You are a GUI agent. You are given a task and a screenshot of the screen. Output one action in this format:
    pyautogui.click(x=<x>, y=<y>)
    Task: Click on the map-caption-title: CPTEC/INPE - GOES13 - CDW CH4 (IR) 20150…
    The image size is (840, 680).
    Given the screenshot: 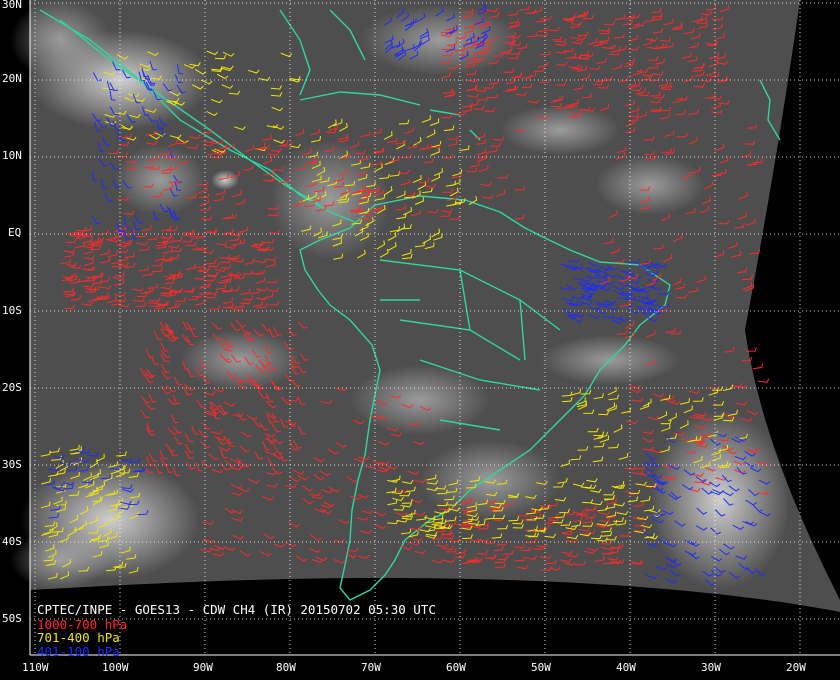 What is the action you would take?
    pyautogui.click(x=236, y=609)
    